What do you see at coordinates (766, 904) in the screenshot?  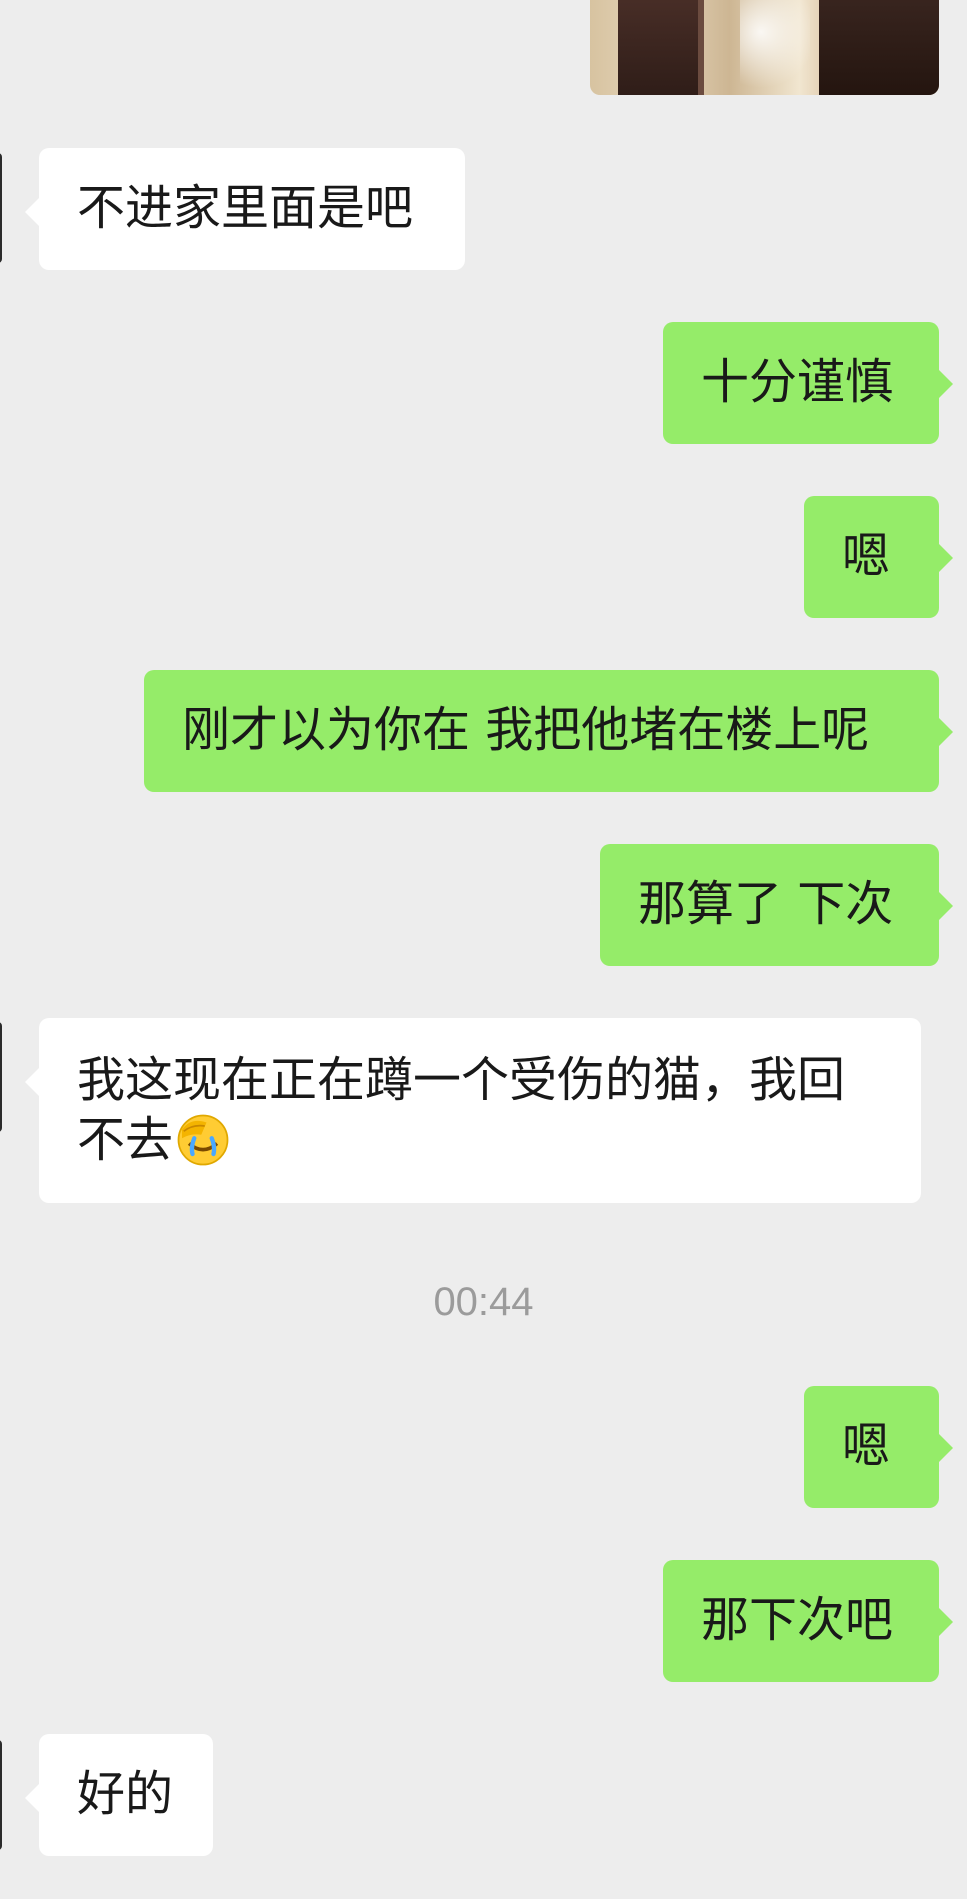 I see `message-text: 那算了 下次` at bounding box center [766, 904].